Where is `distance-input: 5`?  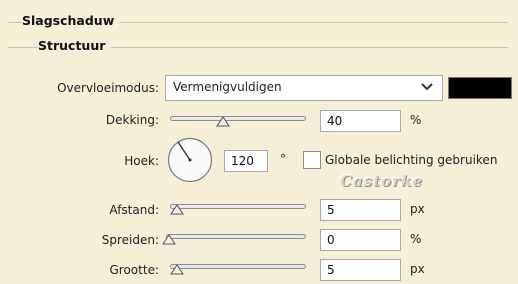
distance-input: 5 is located at coordinates (360, 210).